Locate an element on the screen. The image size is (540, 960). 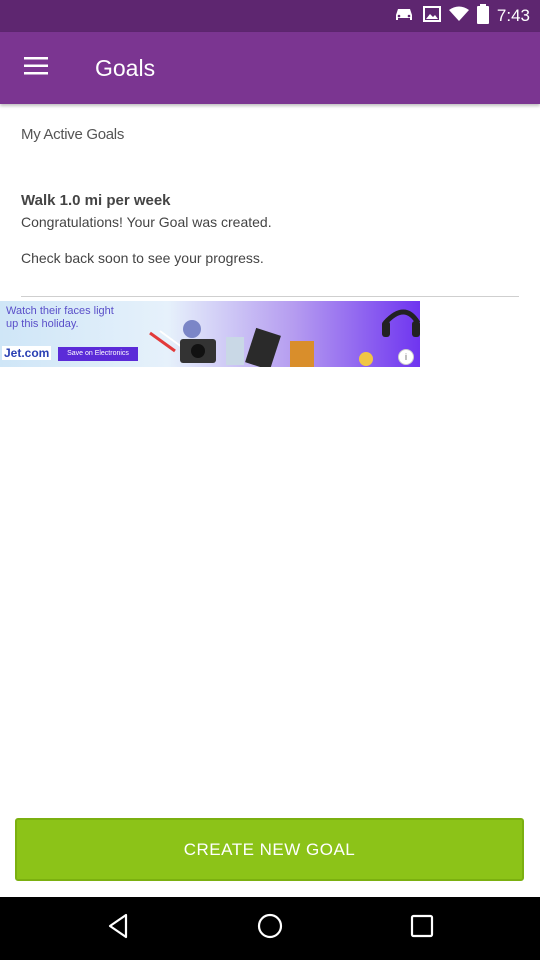
app-bar: Goals is located at coordinates (270, 68).